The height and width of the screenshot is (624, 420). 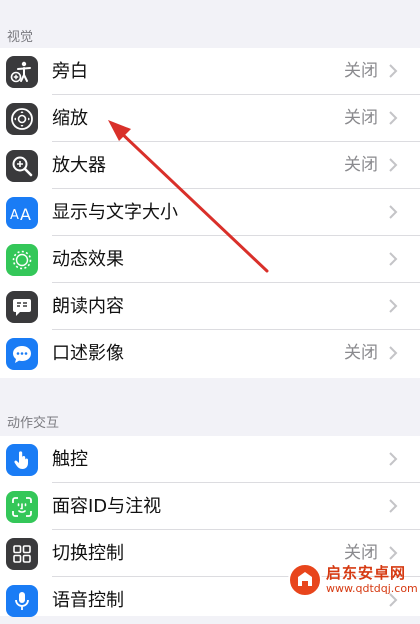 What do you see at coordinates (305, 580) in the screenshot?
I see `watermark-logo-icon` at bounding box center [305, 580].